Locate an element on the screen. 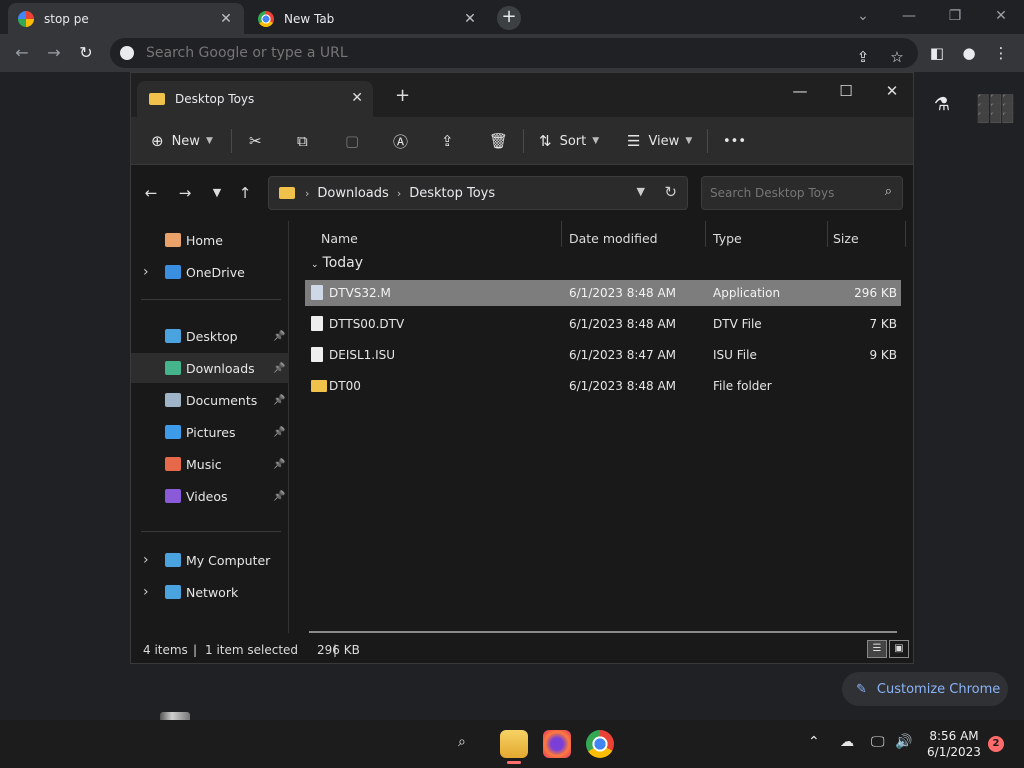 This screenshot has height=768, width=1024. sidebar-item-label: Home is located at coordinates (204, 240).